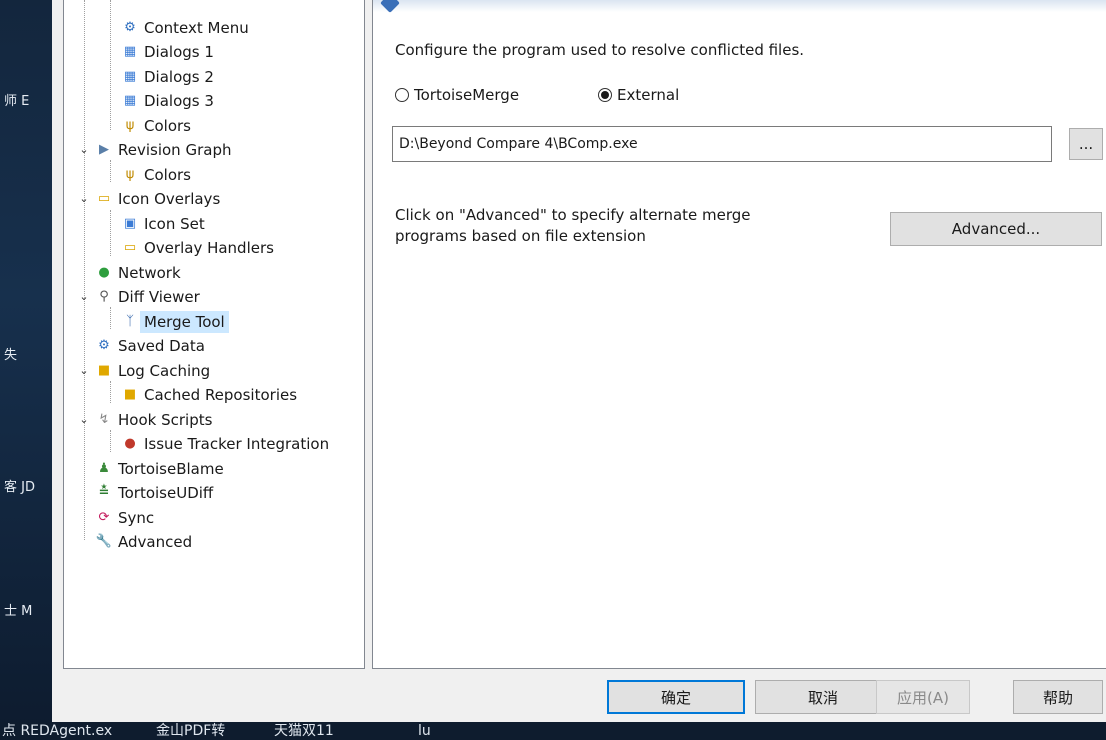 This screenshot has width=1106, height=740. What do you see at coordinates (11, 355) in the screenshot?
I see `desktop-label: 失` at bounding box center [11, 355].